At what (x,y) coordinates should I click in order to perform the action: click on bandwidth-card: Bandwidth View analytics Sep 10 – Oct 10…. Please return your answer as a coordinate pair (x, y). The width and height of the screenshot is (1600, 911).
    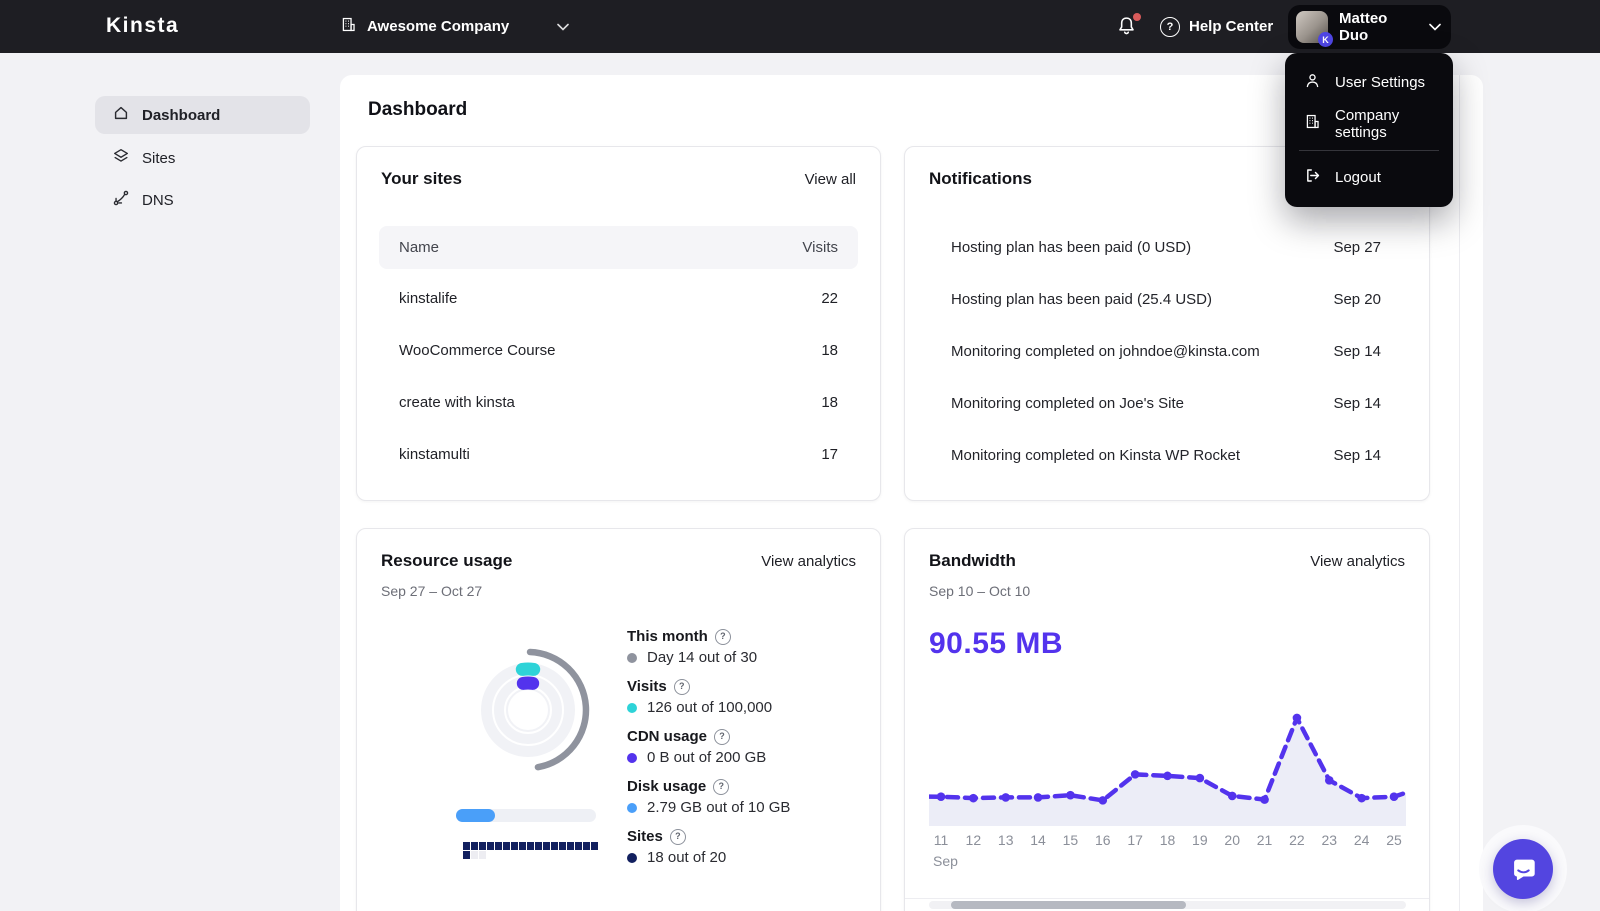
    Looking at the image, I should click on (1167, 719).